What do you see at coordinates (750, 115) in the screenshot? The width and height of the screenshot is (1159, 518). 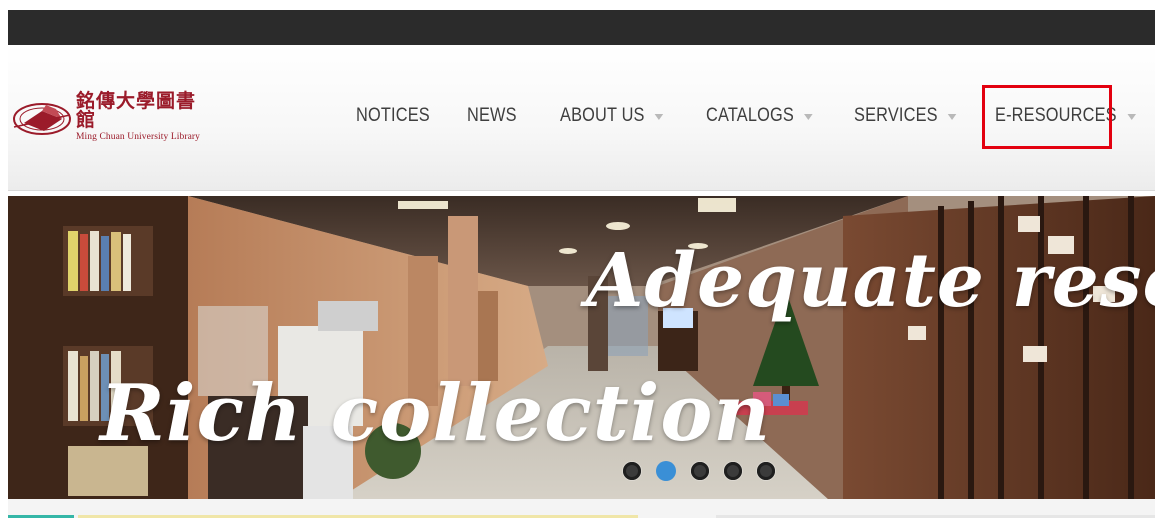 I see `nav-item-label: CATALOGS` at bounding box center [750, 115].